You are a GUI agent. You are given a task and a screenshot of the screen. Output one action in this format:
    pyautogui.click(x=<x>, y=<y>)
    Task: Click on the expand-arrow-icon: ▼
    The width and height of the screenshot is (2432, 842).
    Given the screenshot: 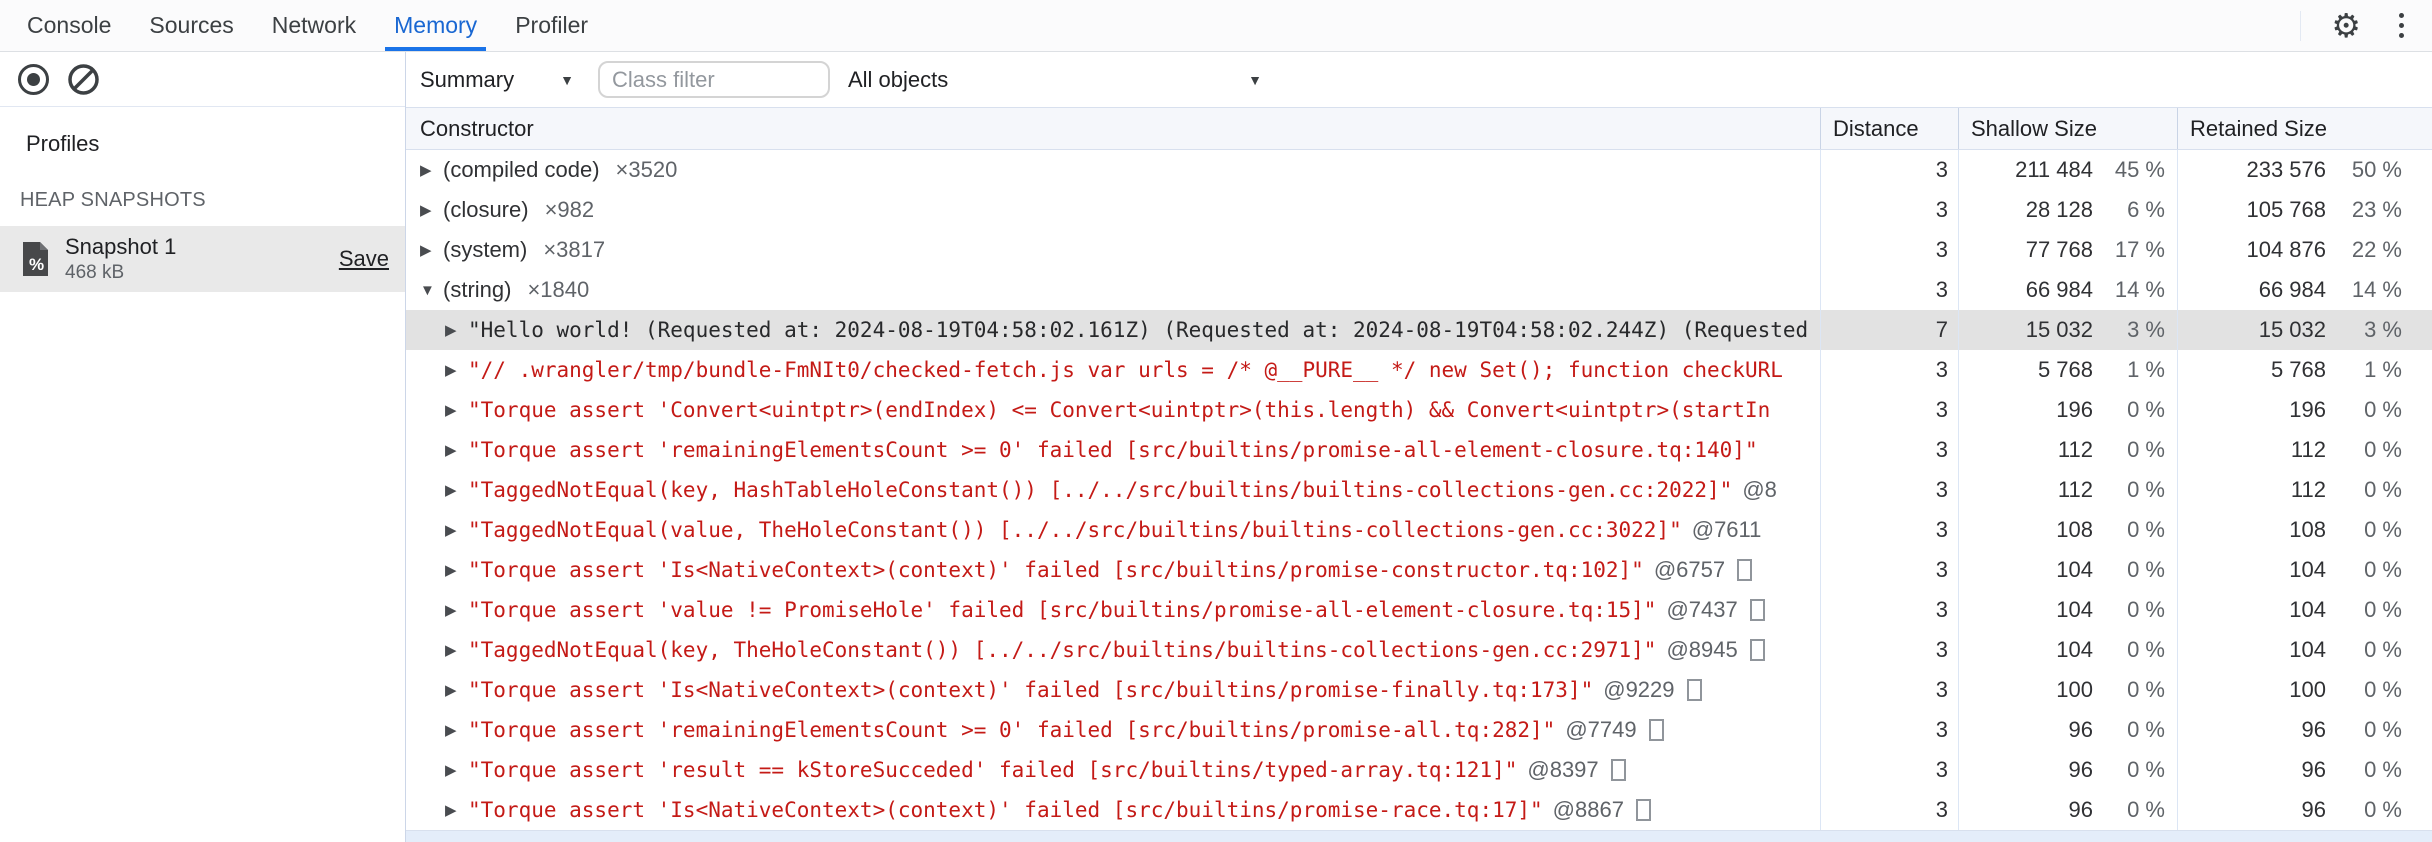 What is the action you would take?
    pyautogui.click(x=431, y=290)
    